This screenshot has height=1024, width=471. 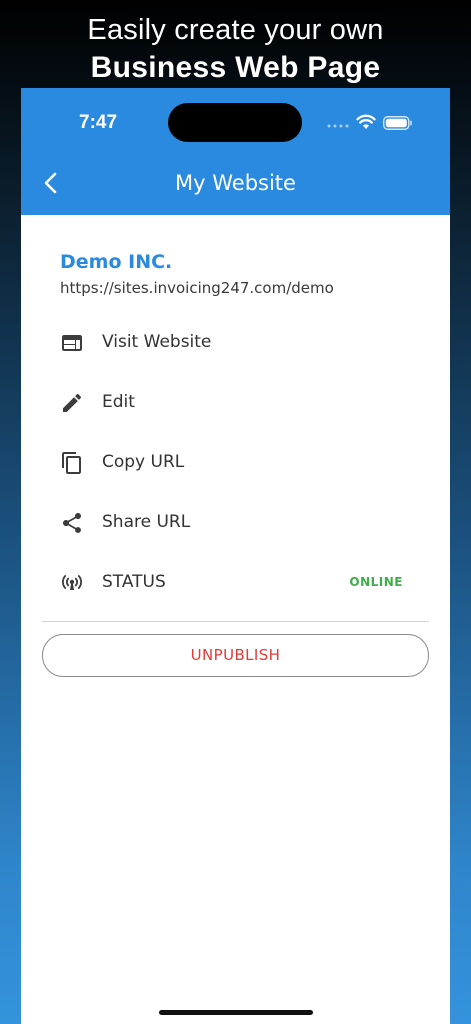 I want to click on wifi-icon, so click(x=366, y=121).